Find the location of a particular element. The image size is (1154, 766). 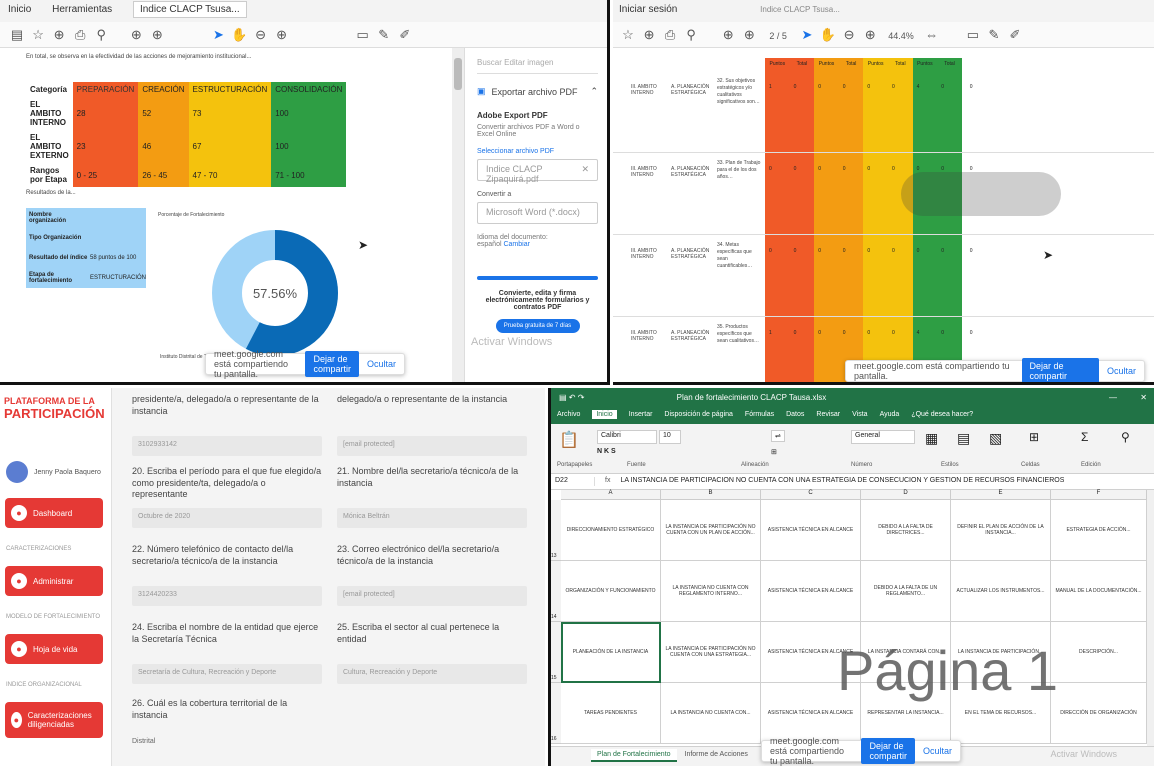

number-format: General is located at coordinates (883, 437).